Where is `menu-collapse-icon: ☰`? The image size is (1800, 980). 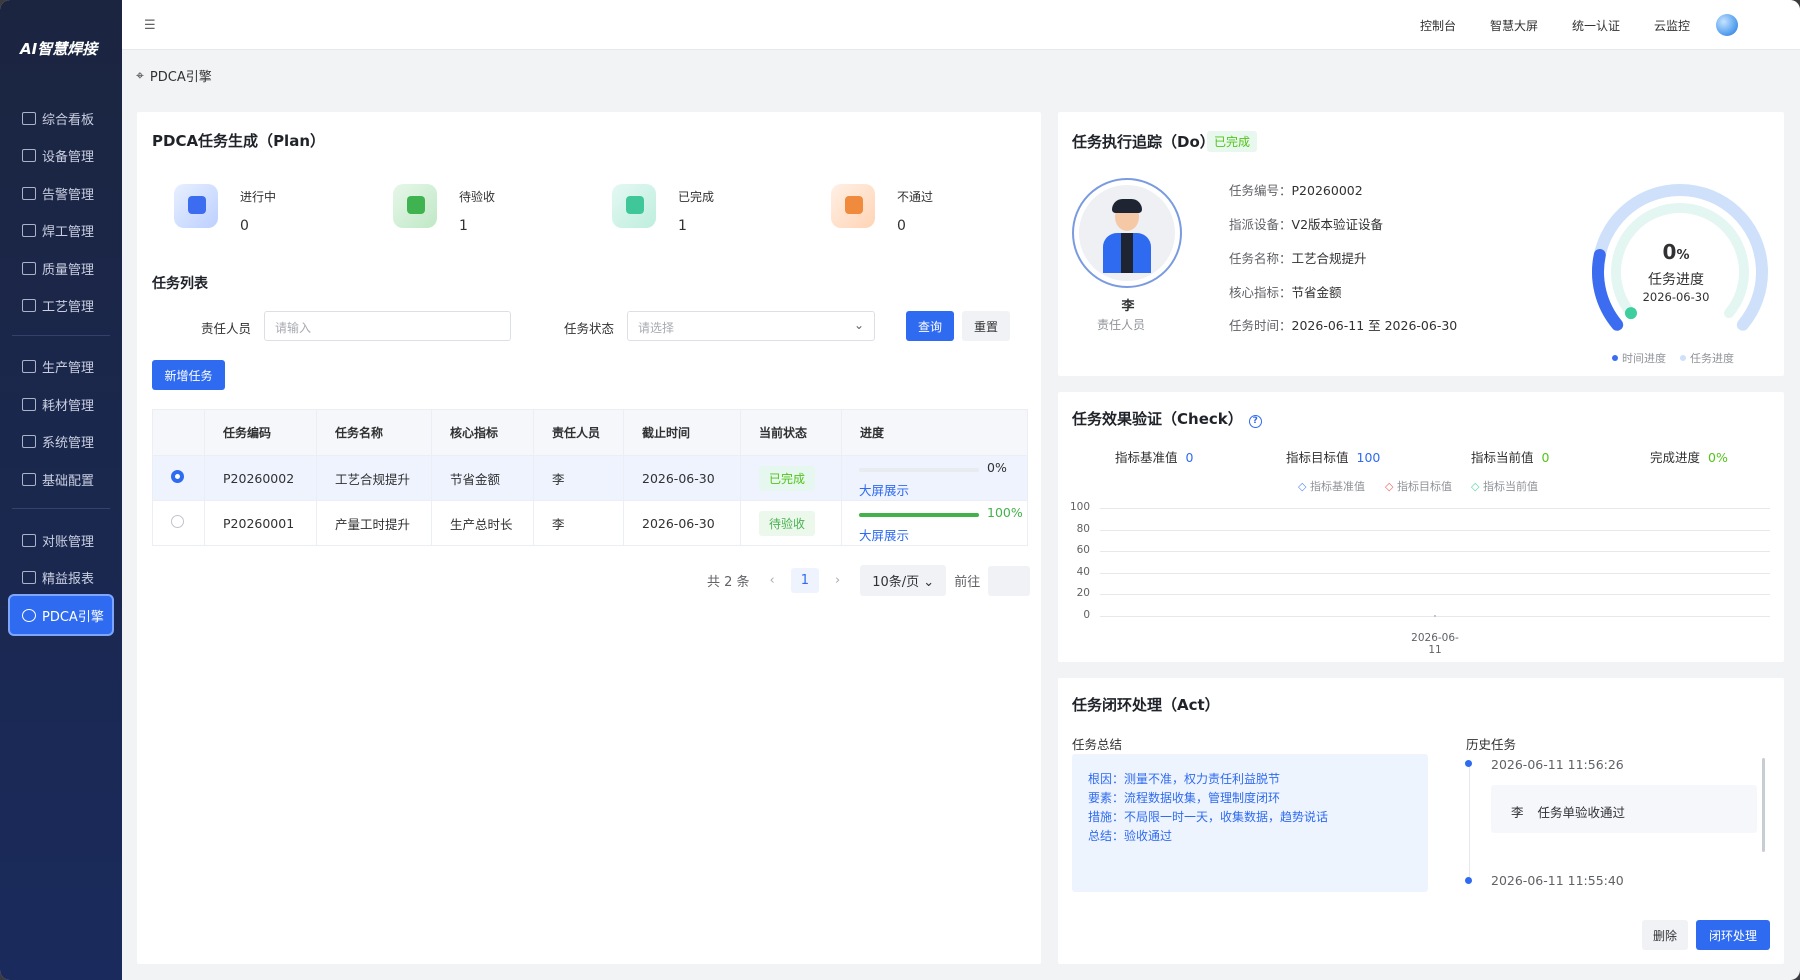
menu-collapse-icon: ☰ is located at coordinates (150, 25).